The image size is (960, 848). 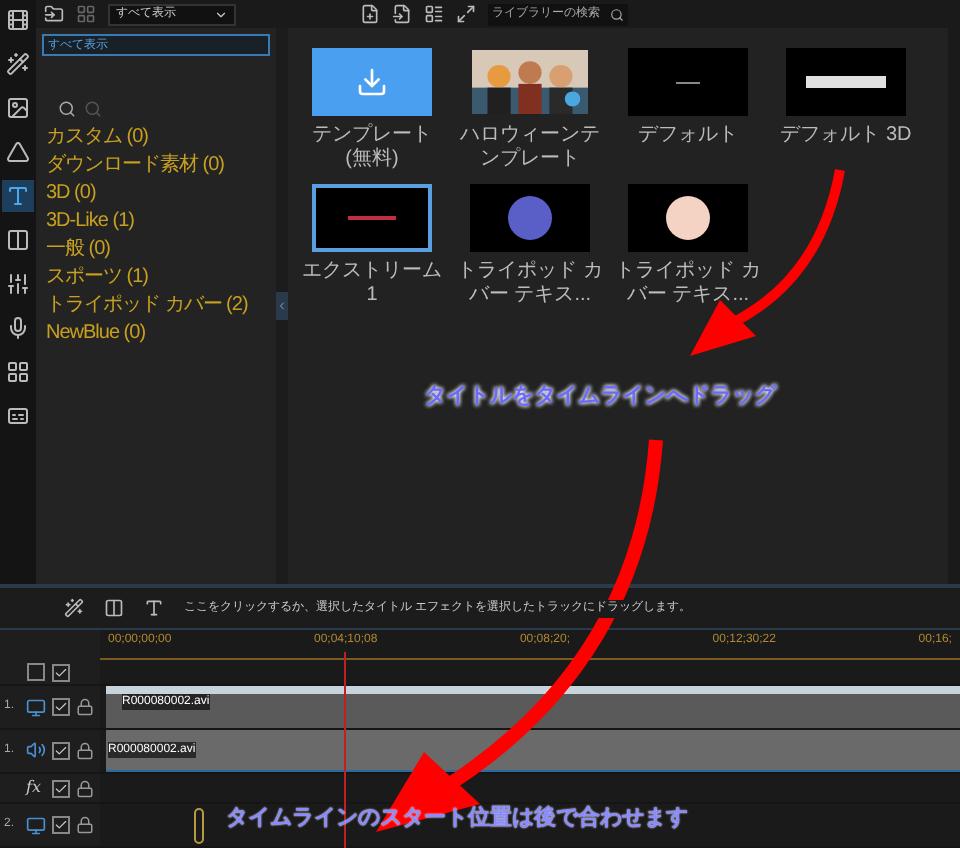 What do you see at coordinates (18, 152) in the screenshot?
I see `triangle-icon` at bounding box center [18, 152].